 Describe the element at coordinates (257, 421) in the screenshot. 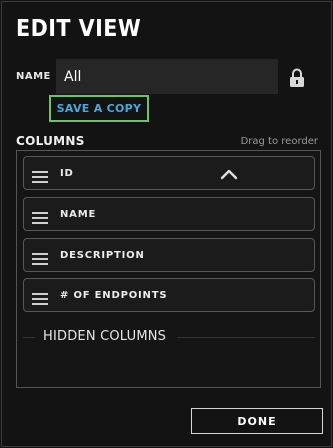

I see `done-button: DONE` at that location.